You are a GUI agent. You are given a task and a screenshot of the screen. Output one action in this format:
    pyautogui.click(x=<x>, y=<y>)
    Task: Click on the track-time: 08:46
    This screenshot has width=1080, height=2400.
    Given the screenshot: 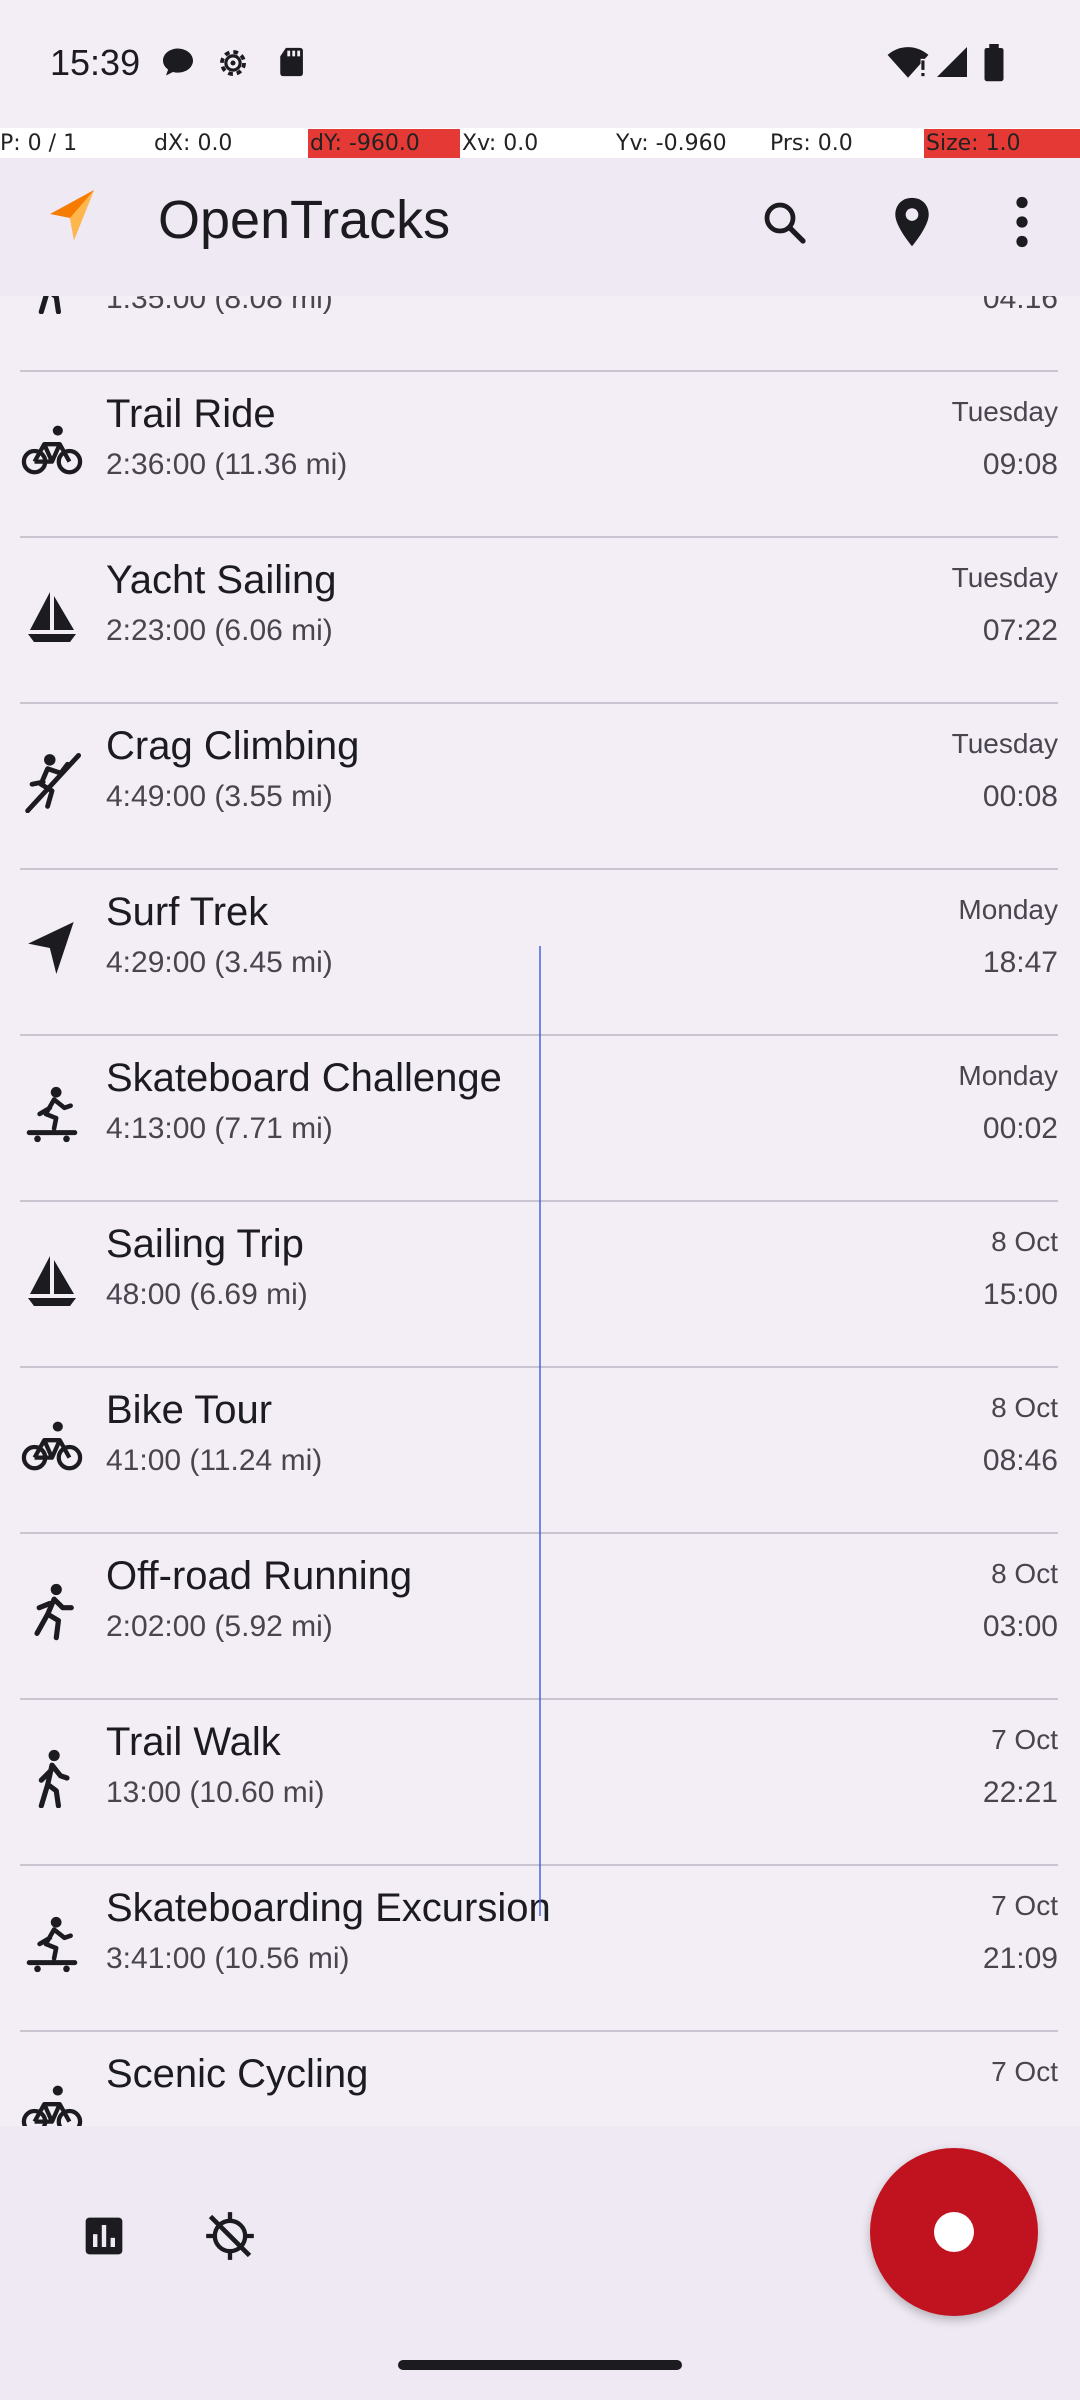 What is the action you would take?
    pyautogui.click(x=1020, y=1460)
    